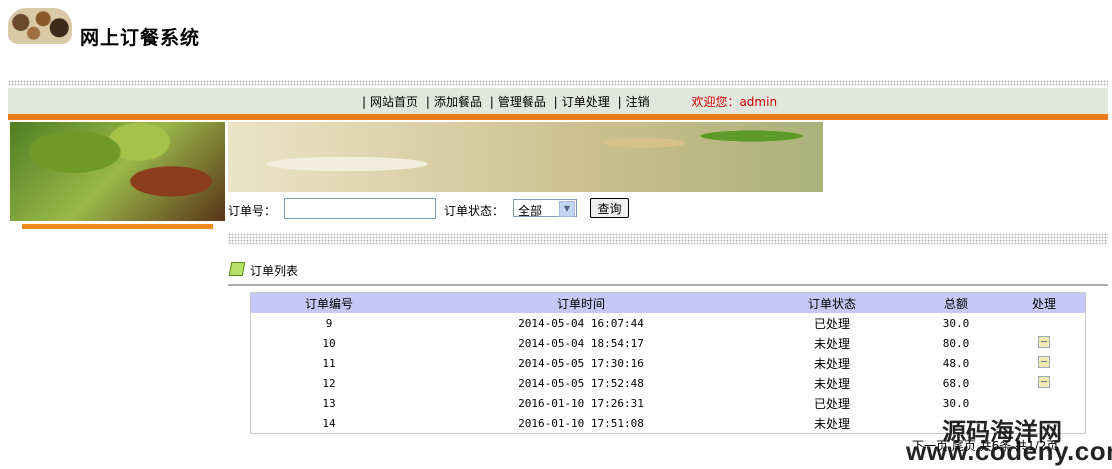  What do you see at coordinates (586, 102) in the screenshot?
I see `nav-order-process: 订单处理` at bounding box center [586, 102].